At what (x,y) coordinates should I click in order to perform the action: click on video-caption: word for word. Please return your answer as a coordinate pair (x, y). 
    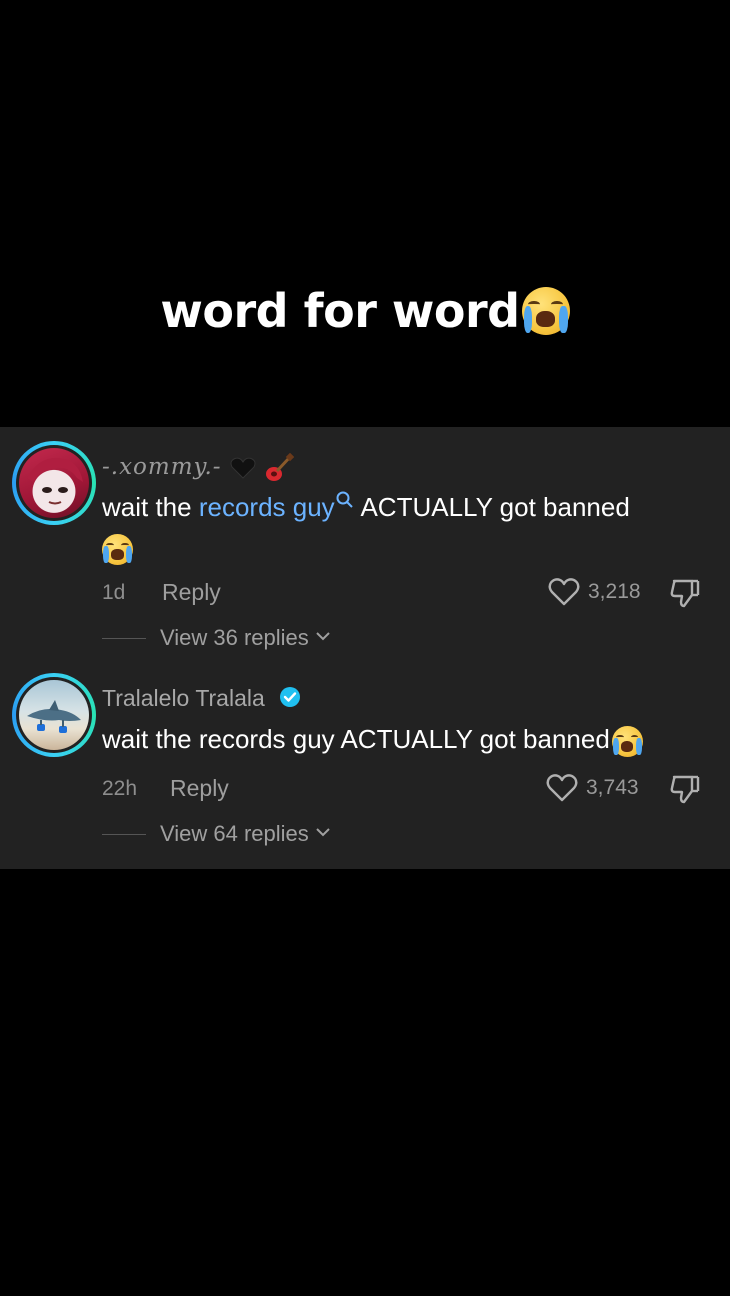
    Looking at the image, I should click on (365, 311).